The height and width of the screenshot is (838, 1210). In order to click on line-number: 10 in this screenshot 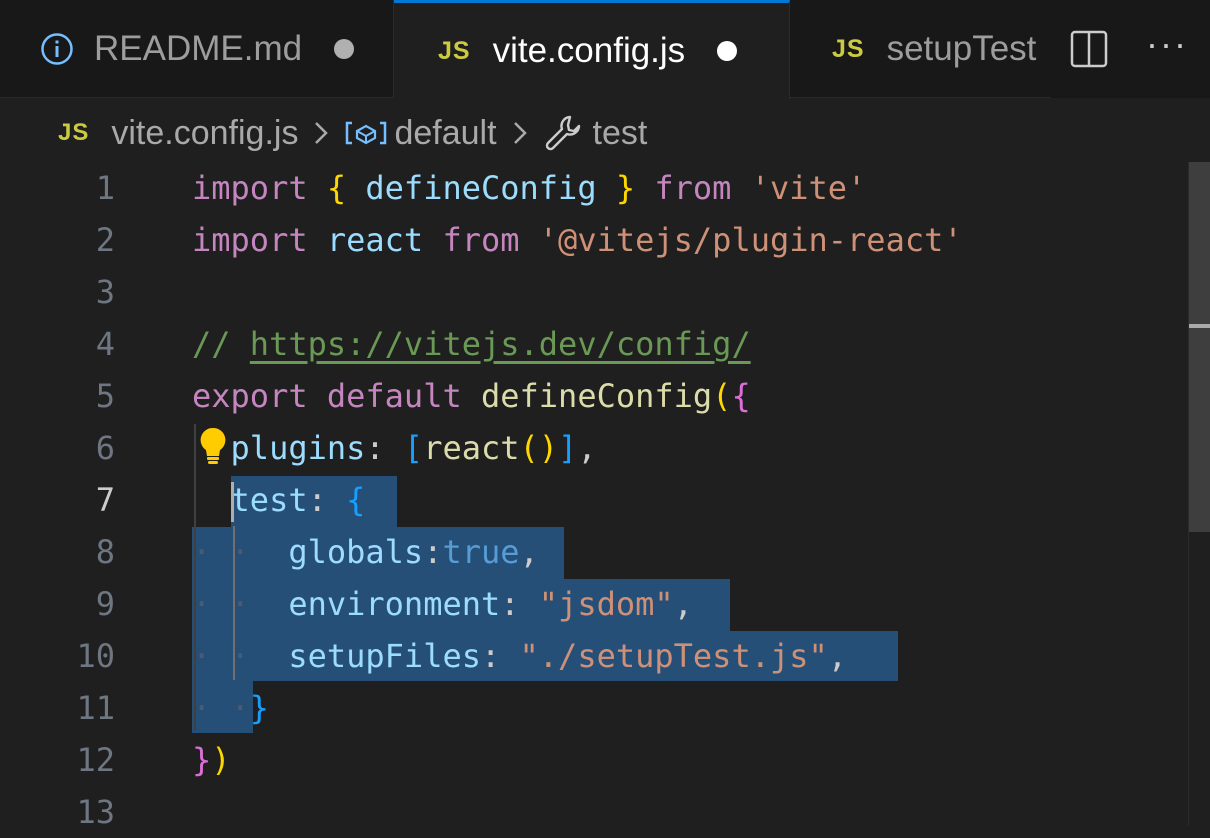, I will do `click(95, 656)`.